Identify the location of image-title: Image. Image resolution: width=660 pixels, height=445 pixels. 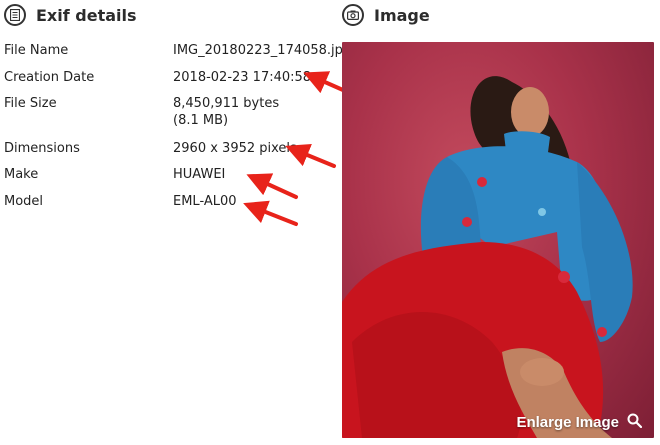
(402, 15).